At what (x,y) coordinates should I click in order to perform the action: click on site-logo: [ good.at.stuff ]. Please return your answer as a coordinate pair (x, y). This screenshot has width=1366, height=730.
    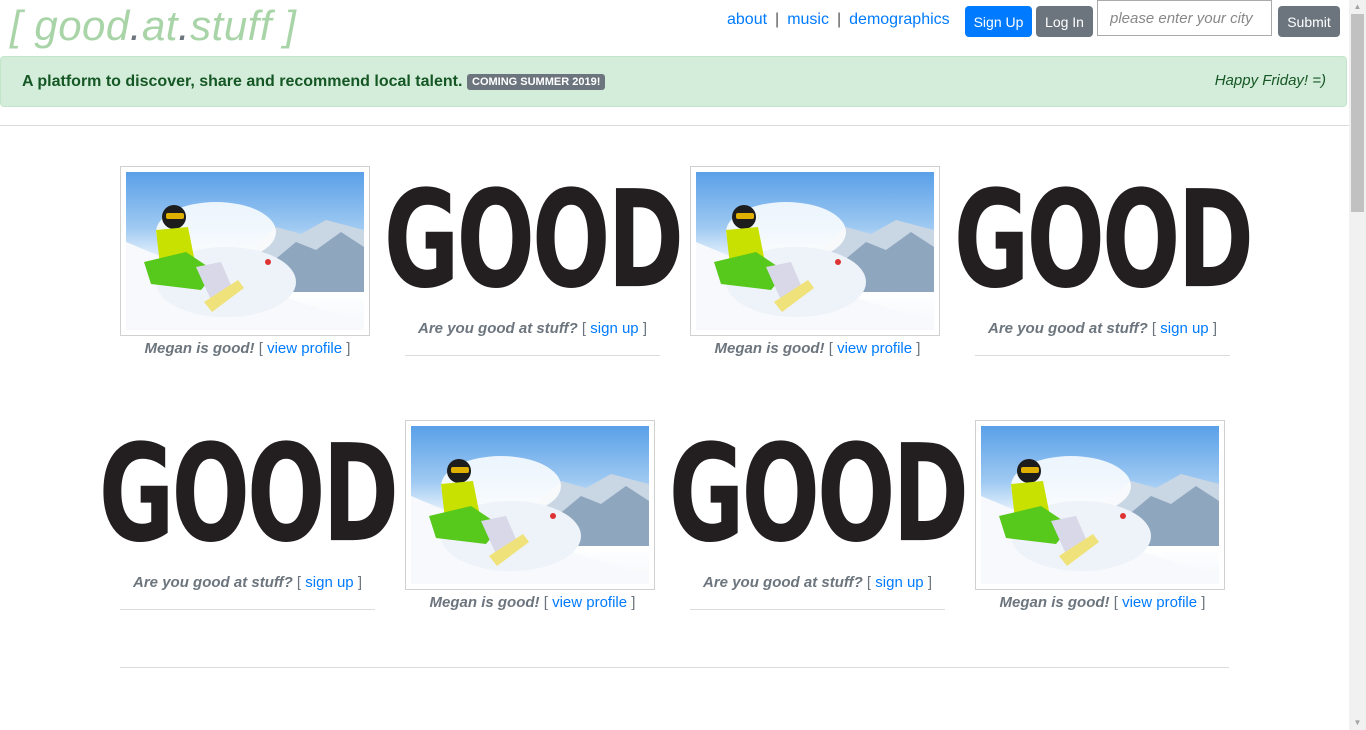
    Looking at the image, I should click on (153, 26).